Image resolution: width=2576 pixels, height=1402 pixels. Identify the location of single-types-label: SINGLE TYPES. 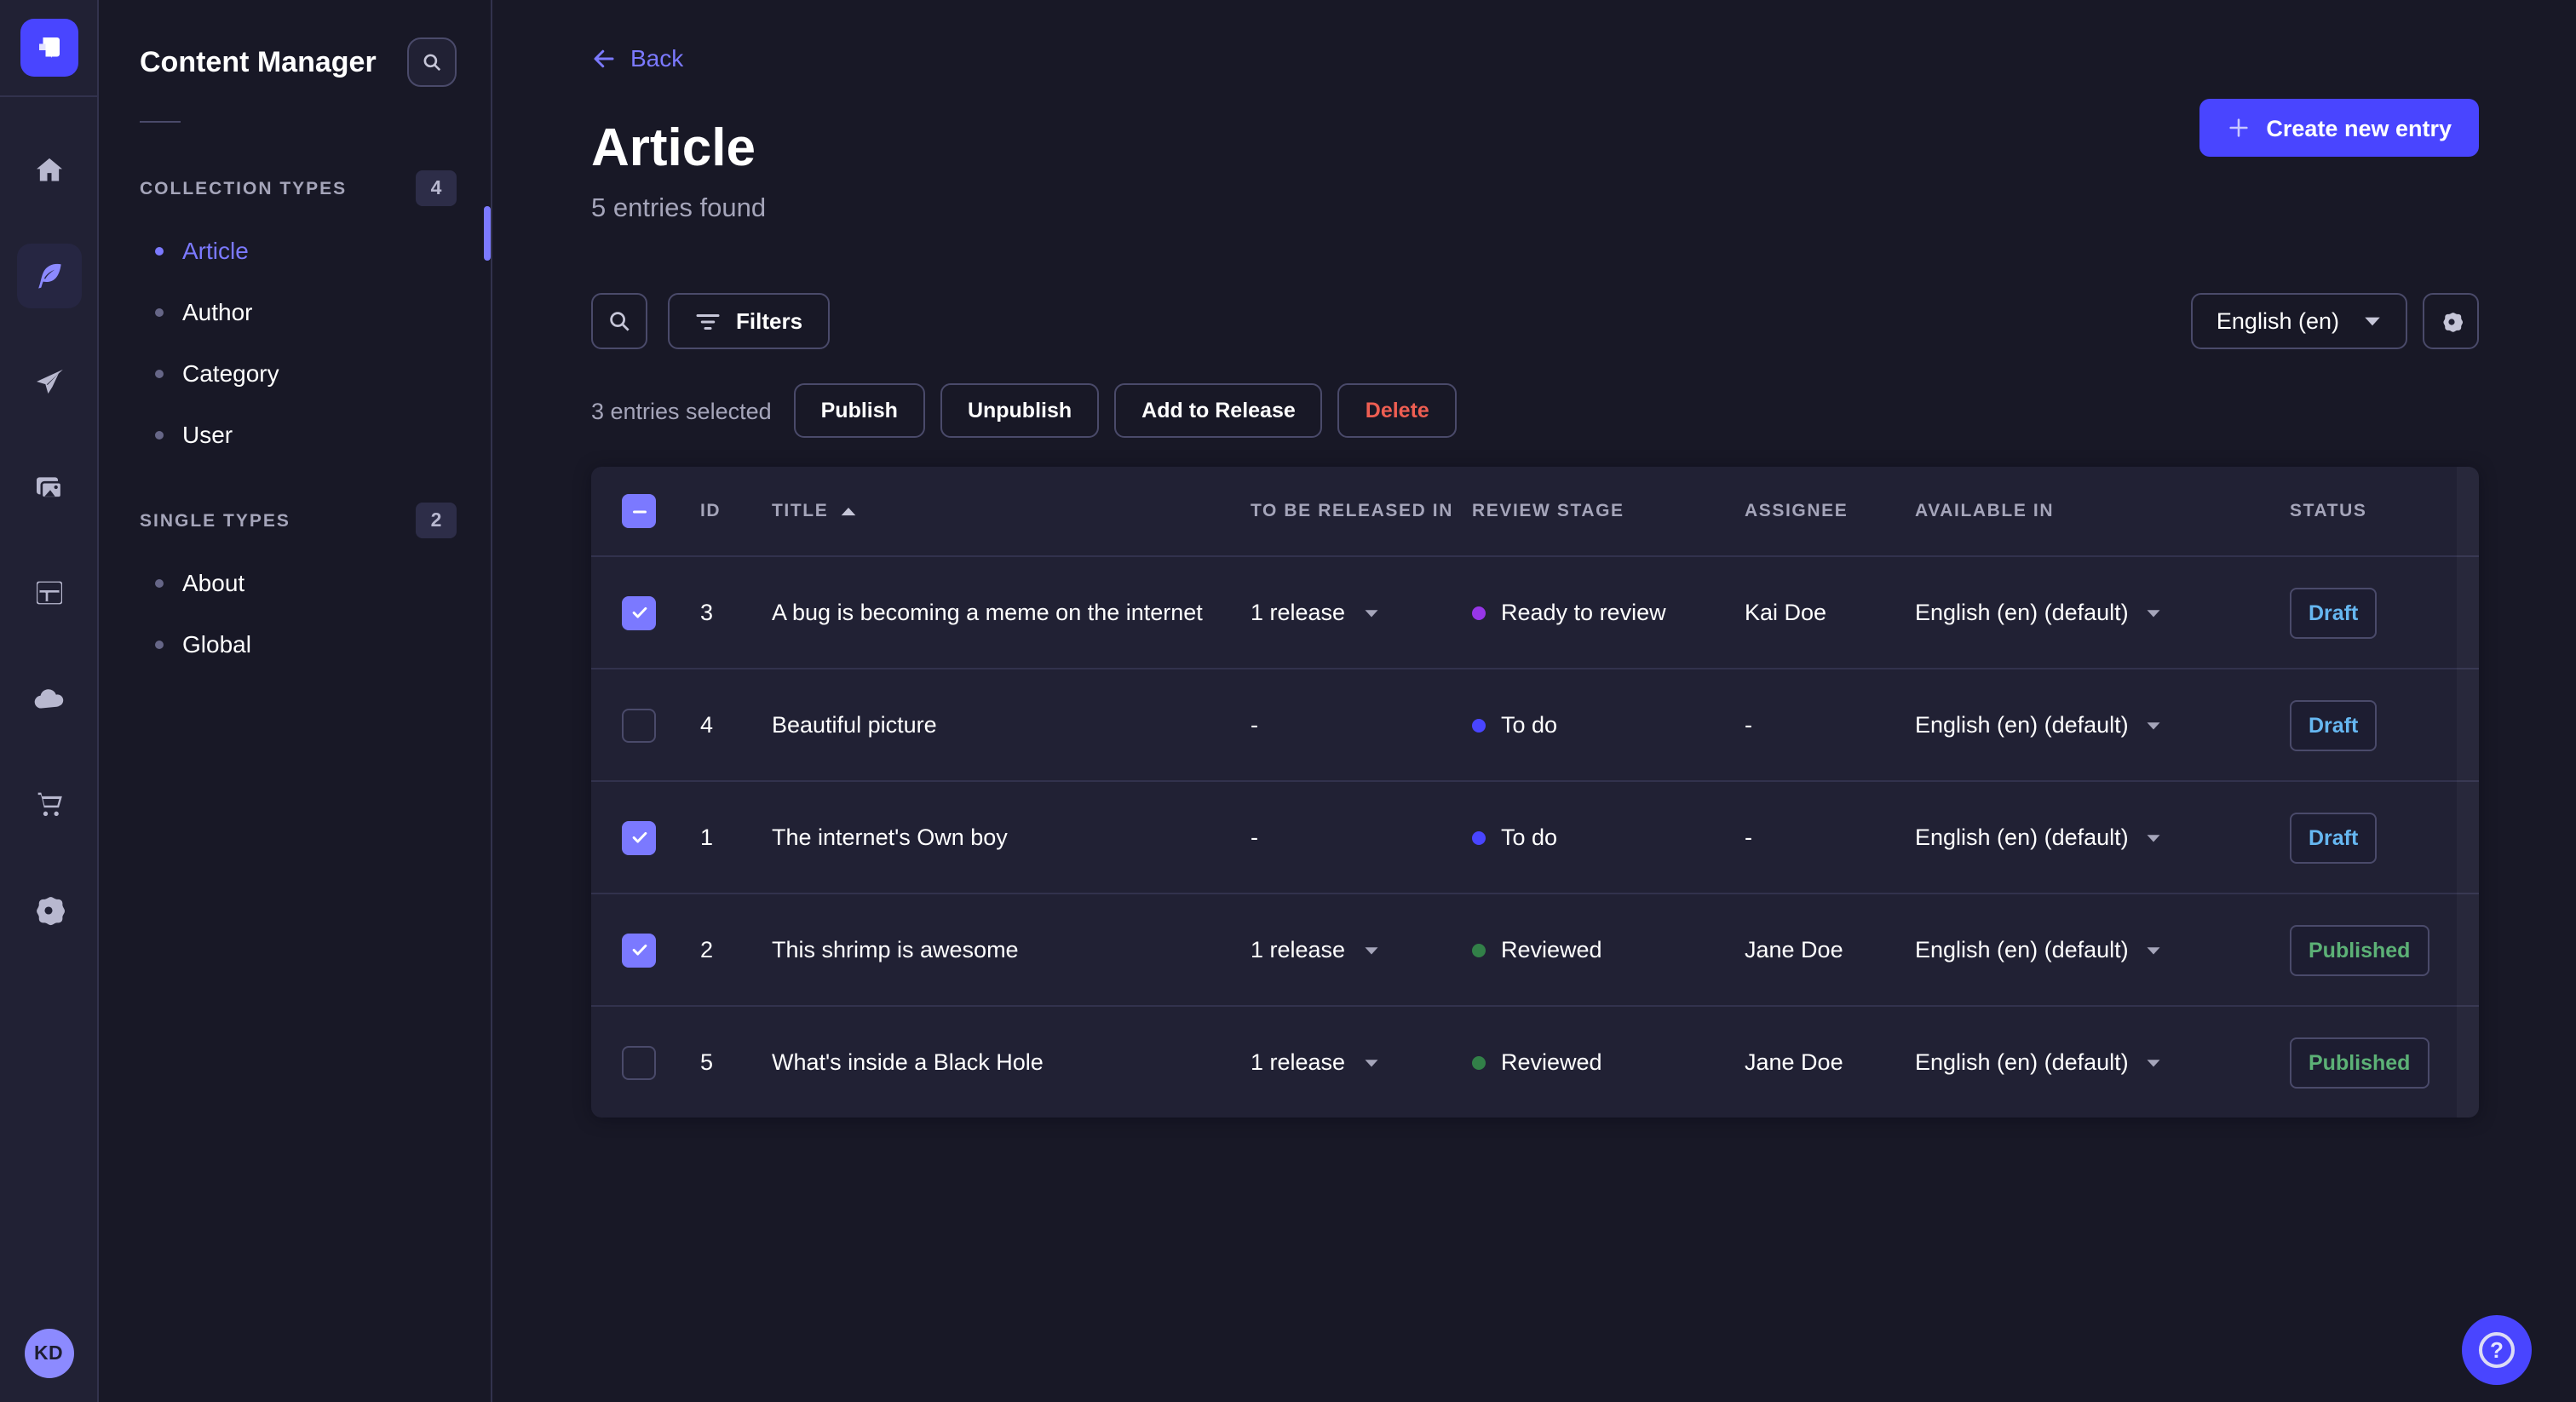
(215, 520).